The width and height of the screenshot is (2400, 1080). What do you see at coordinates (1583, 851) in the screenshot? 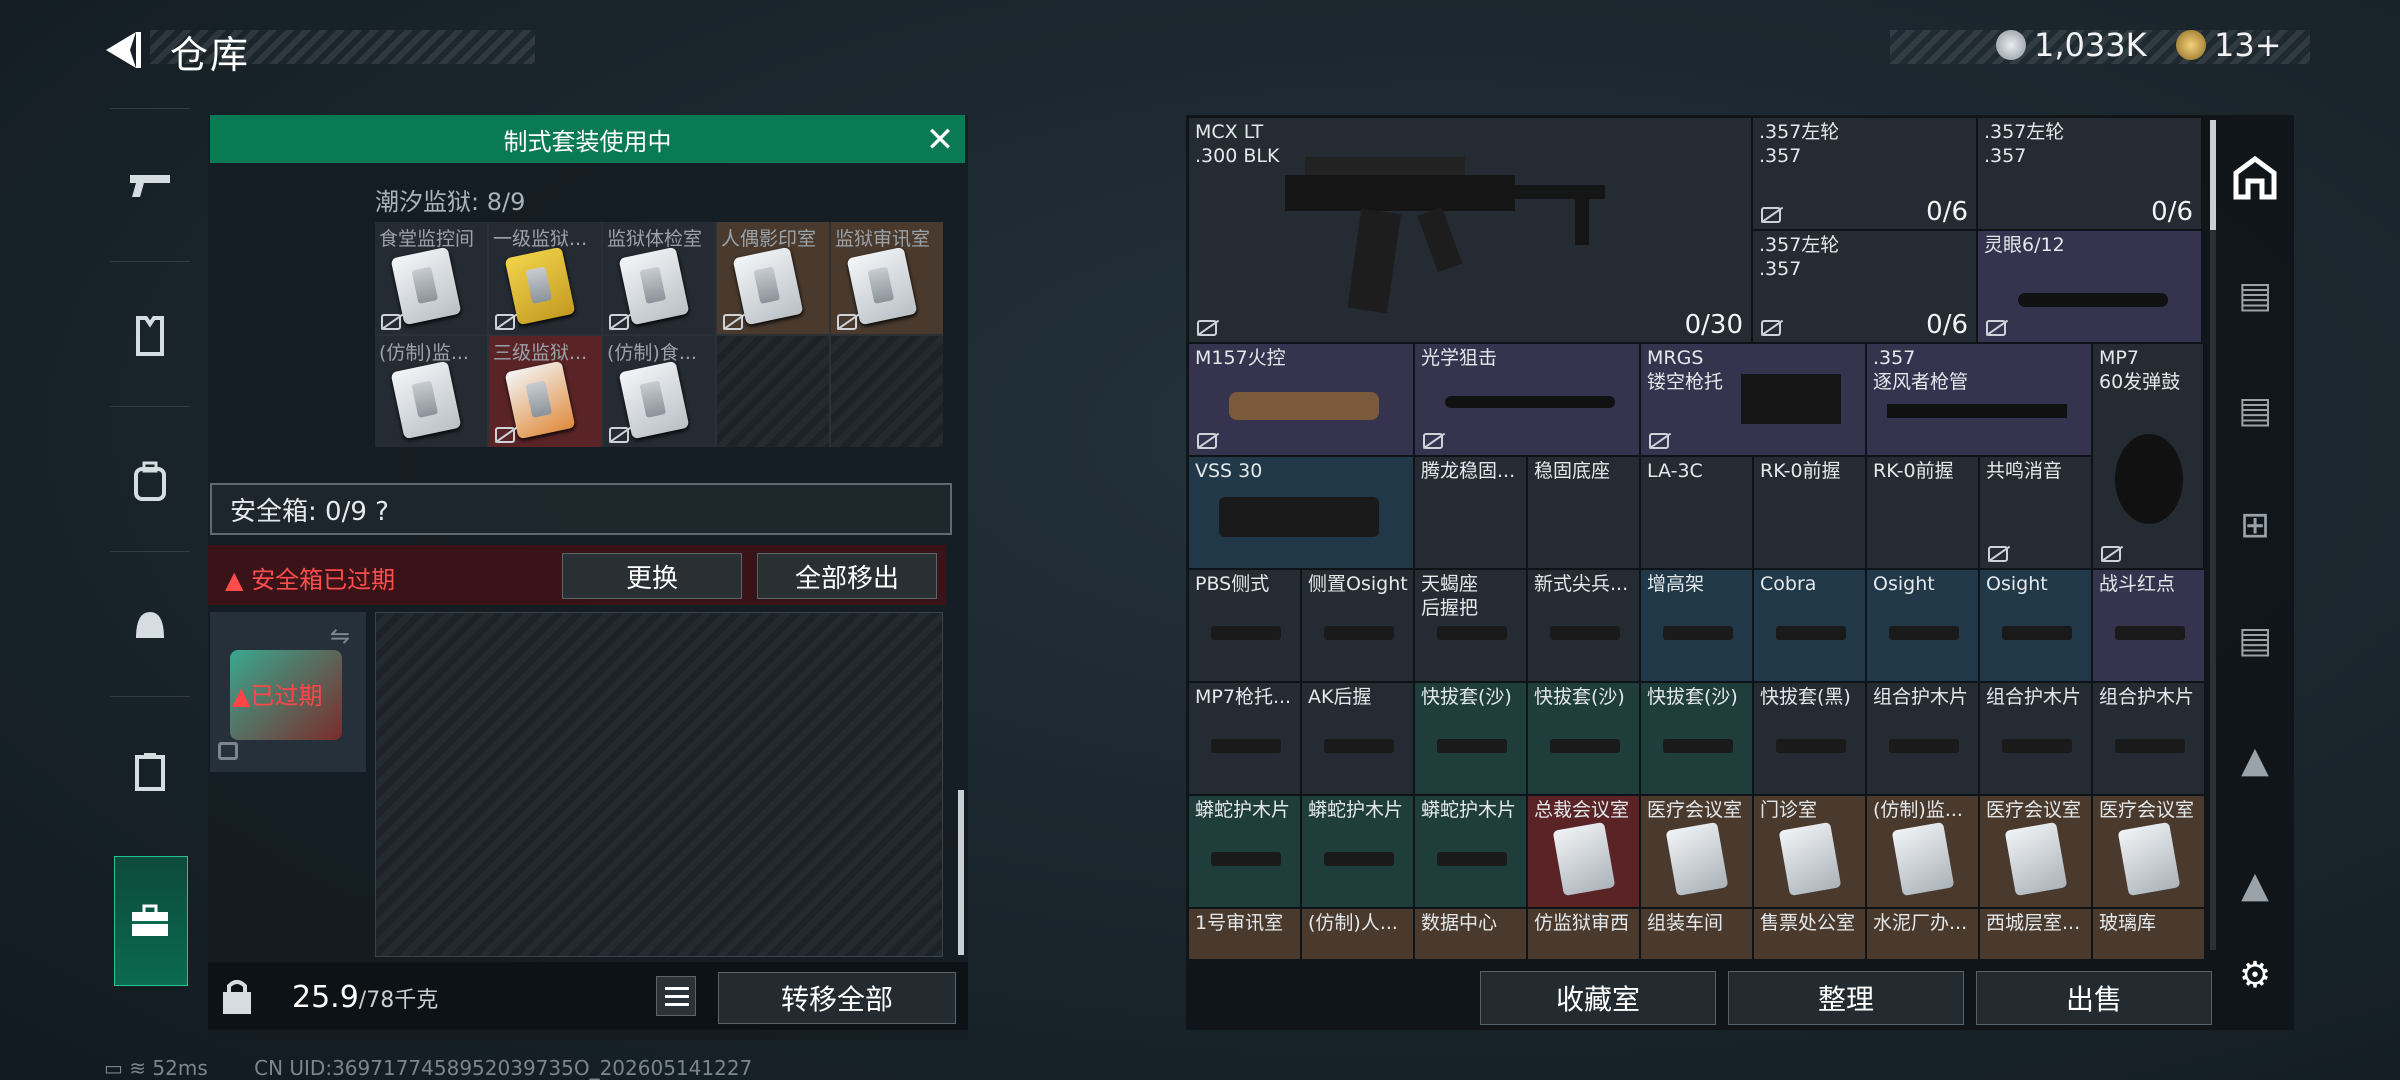
I see `item-cell: 总裁会议室` at bounding box center [1583, 851].